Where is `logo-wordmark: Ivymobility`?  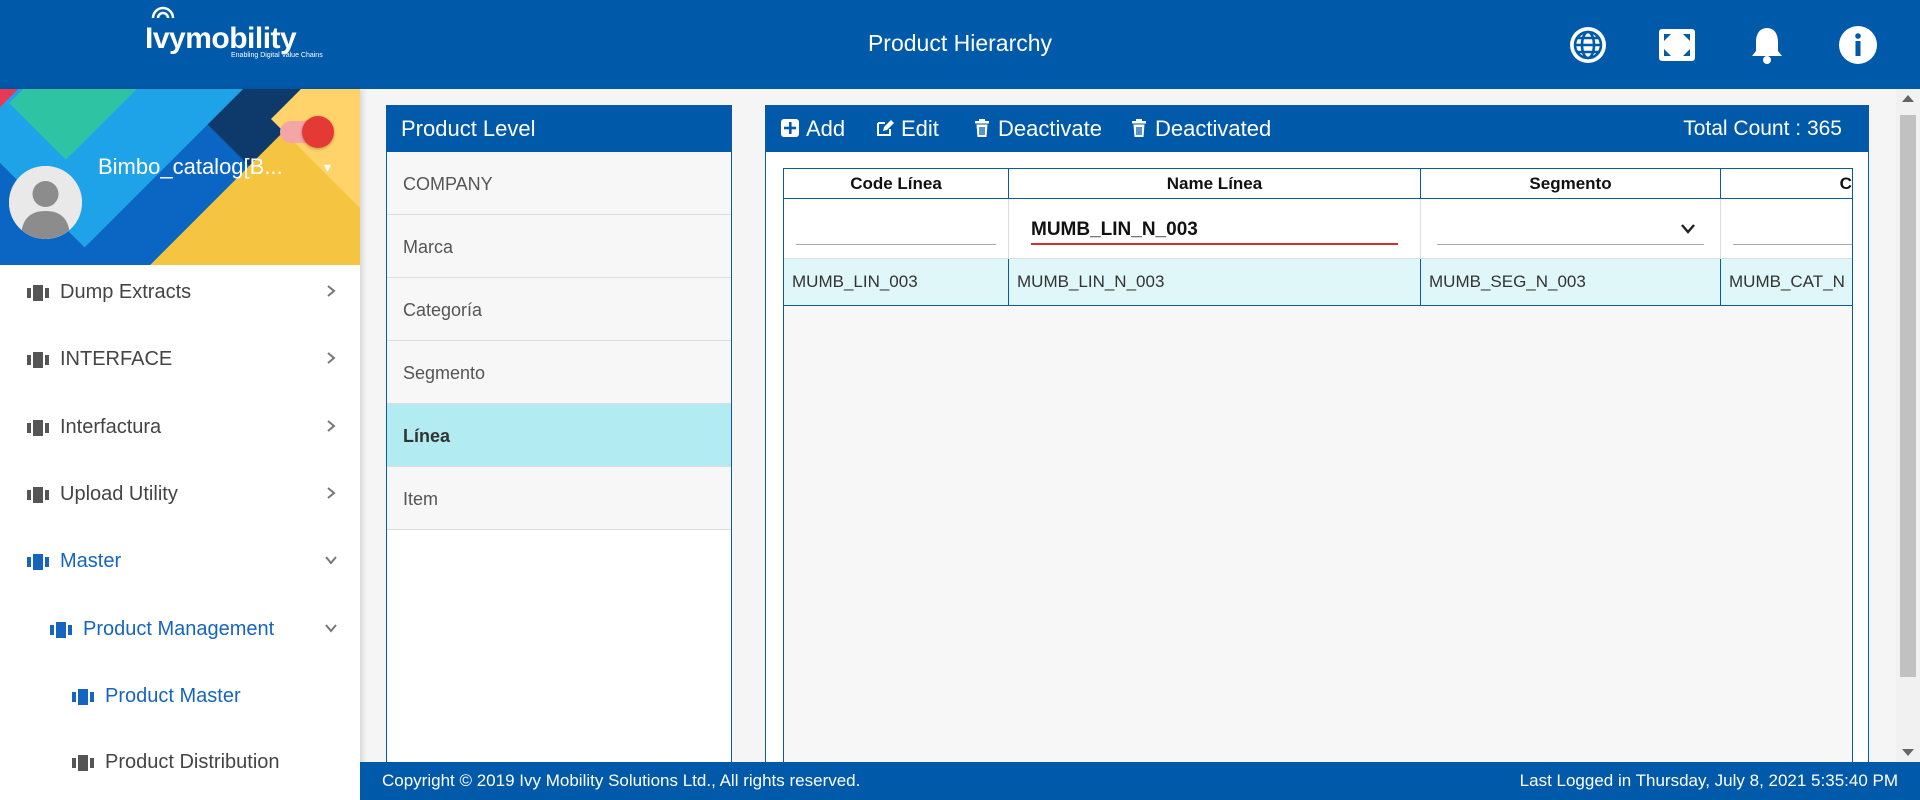 logo-wordmark: Ivymobility is located at coordinates (221, 31).